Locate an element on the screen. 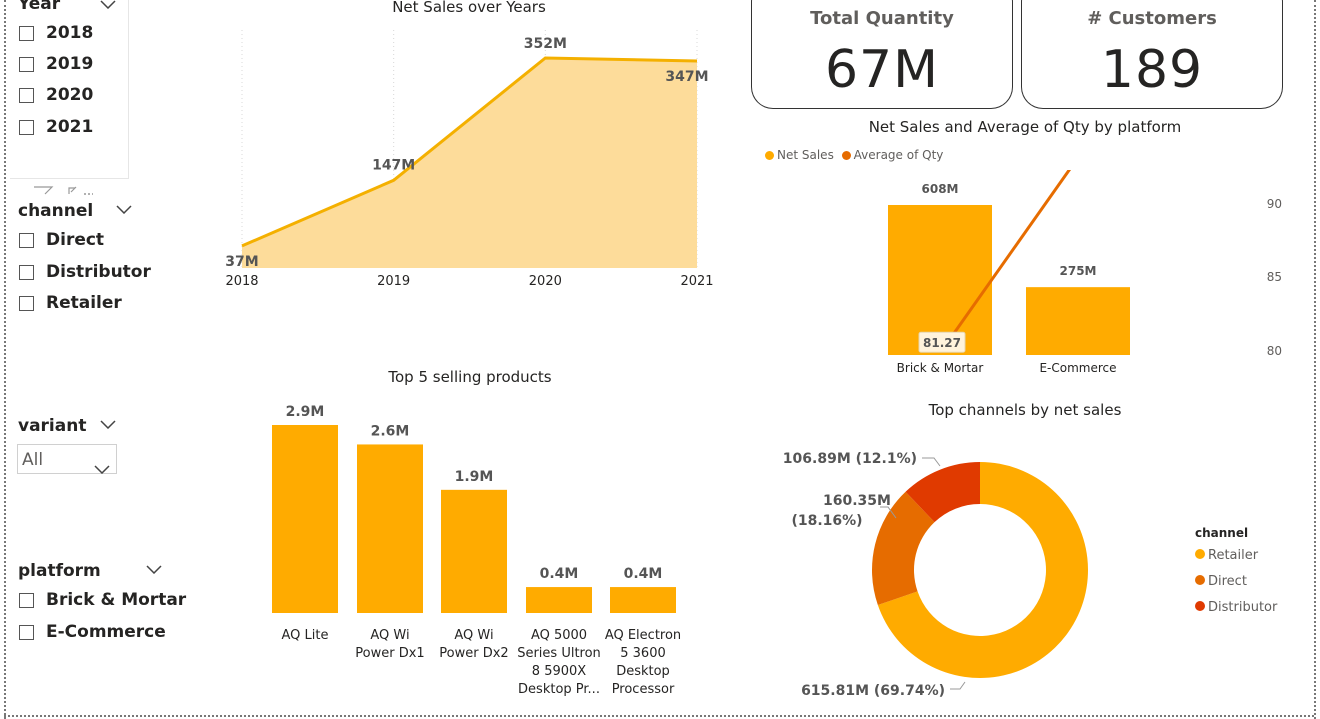  chart-legend: Net Sales Average of Qty is located at coordinates (854, 155).